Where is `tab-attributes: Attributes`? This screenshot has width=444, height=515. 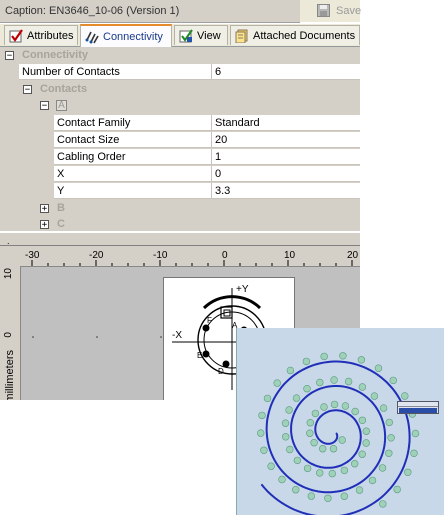 tab-attributes: Attributes is located at coordinates (41, 35).